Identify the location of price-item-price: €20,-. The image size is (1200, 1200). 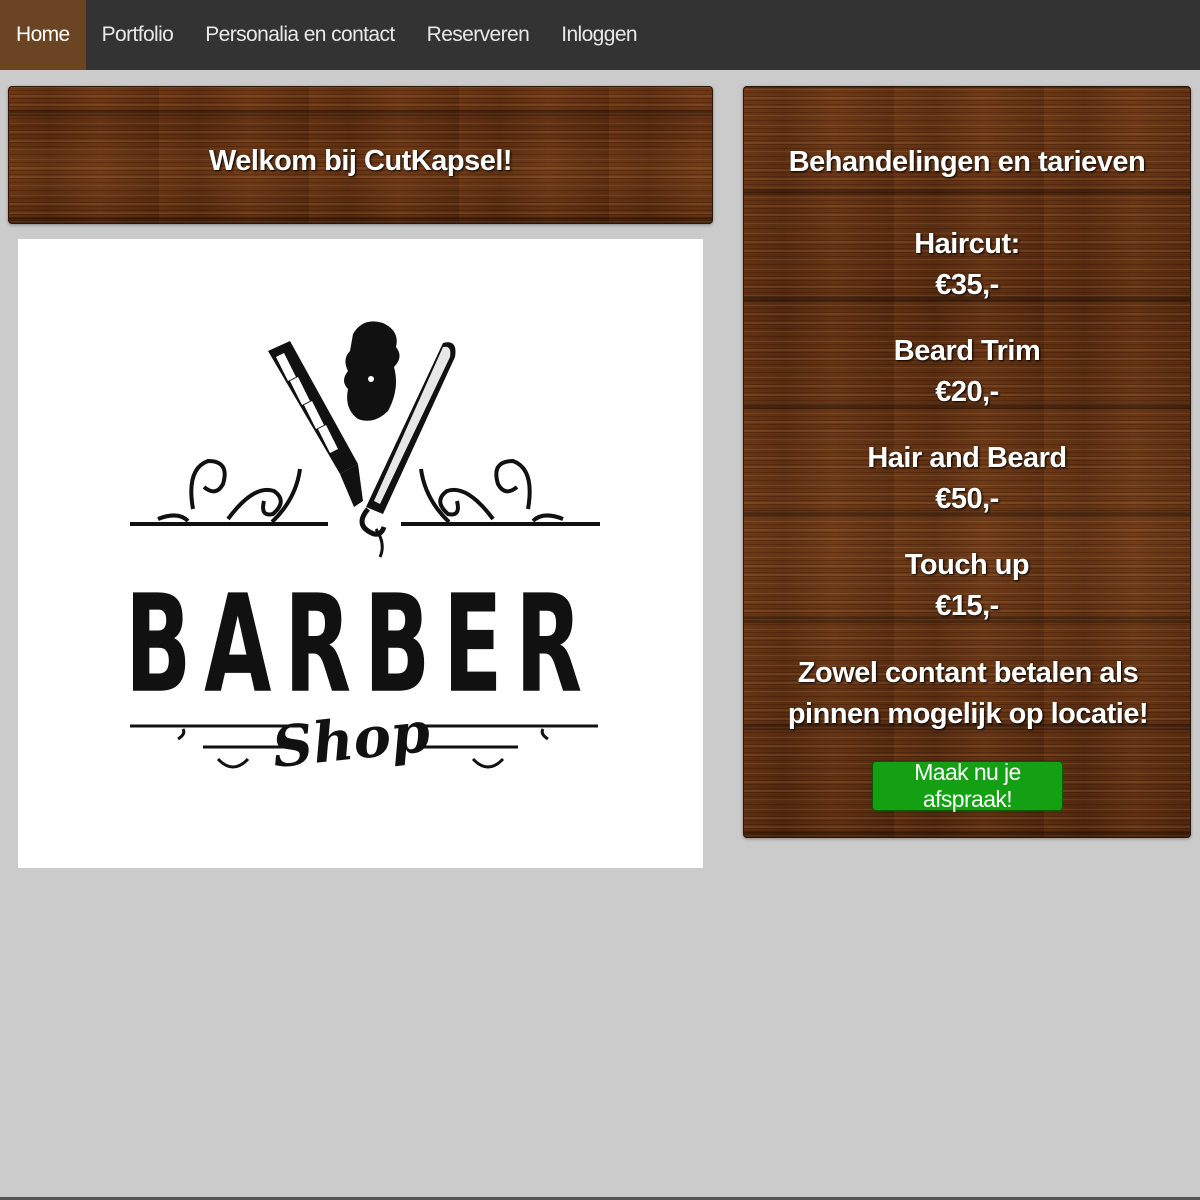
(967, 392).